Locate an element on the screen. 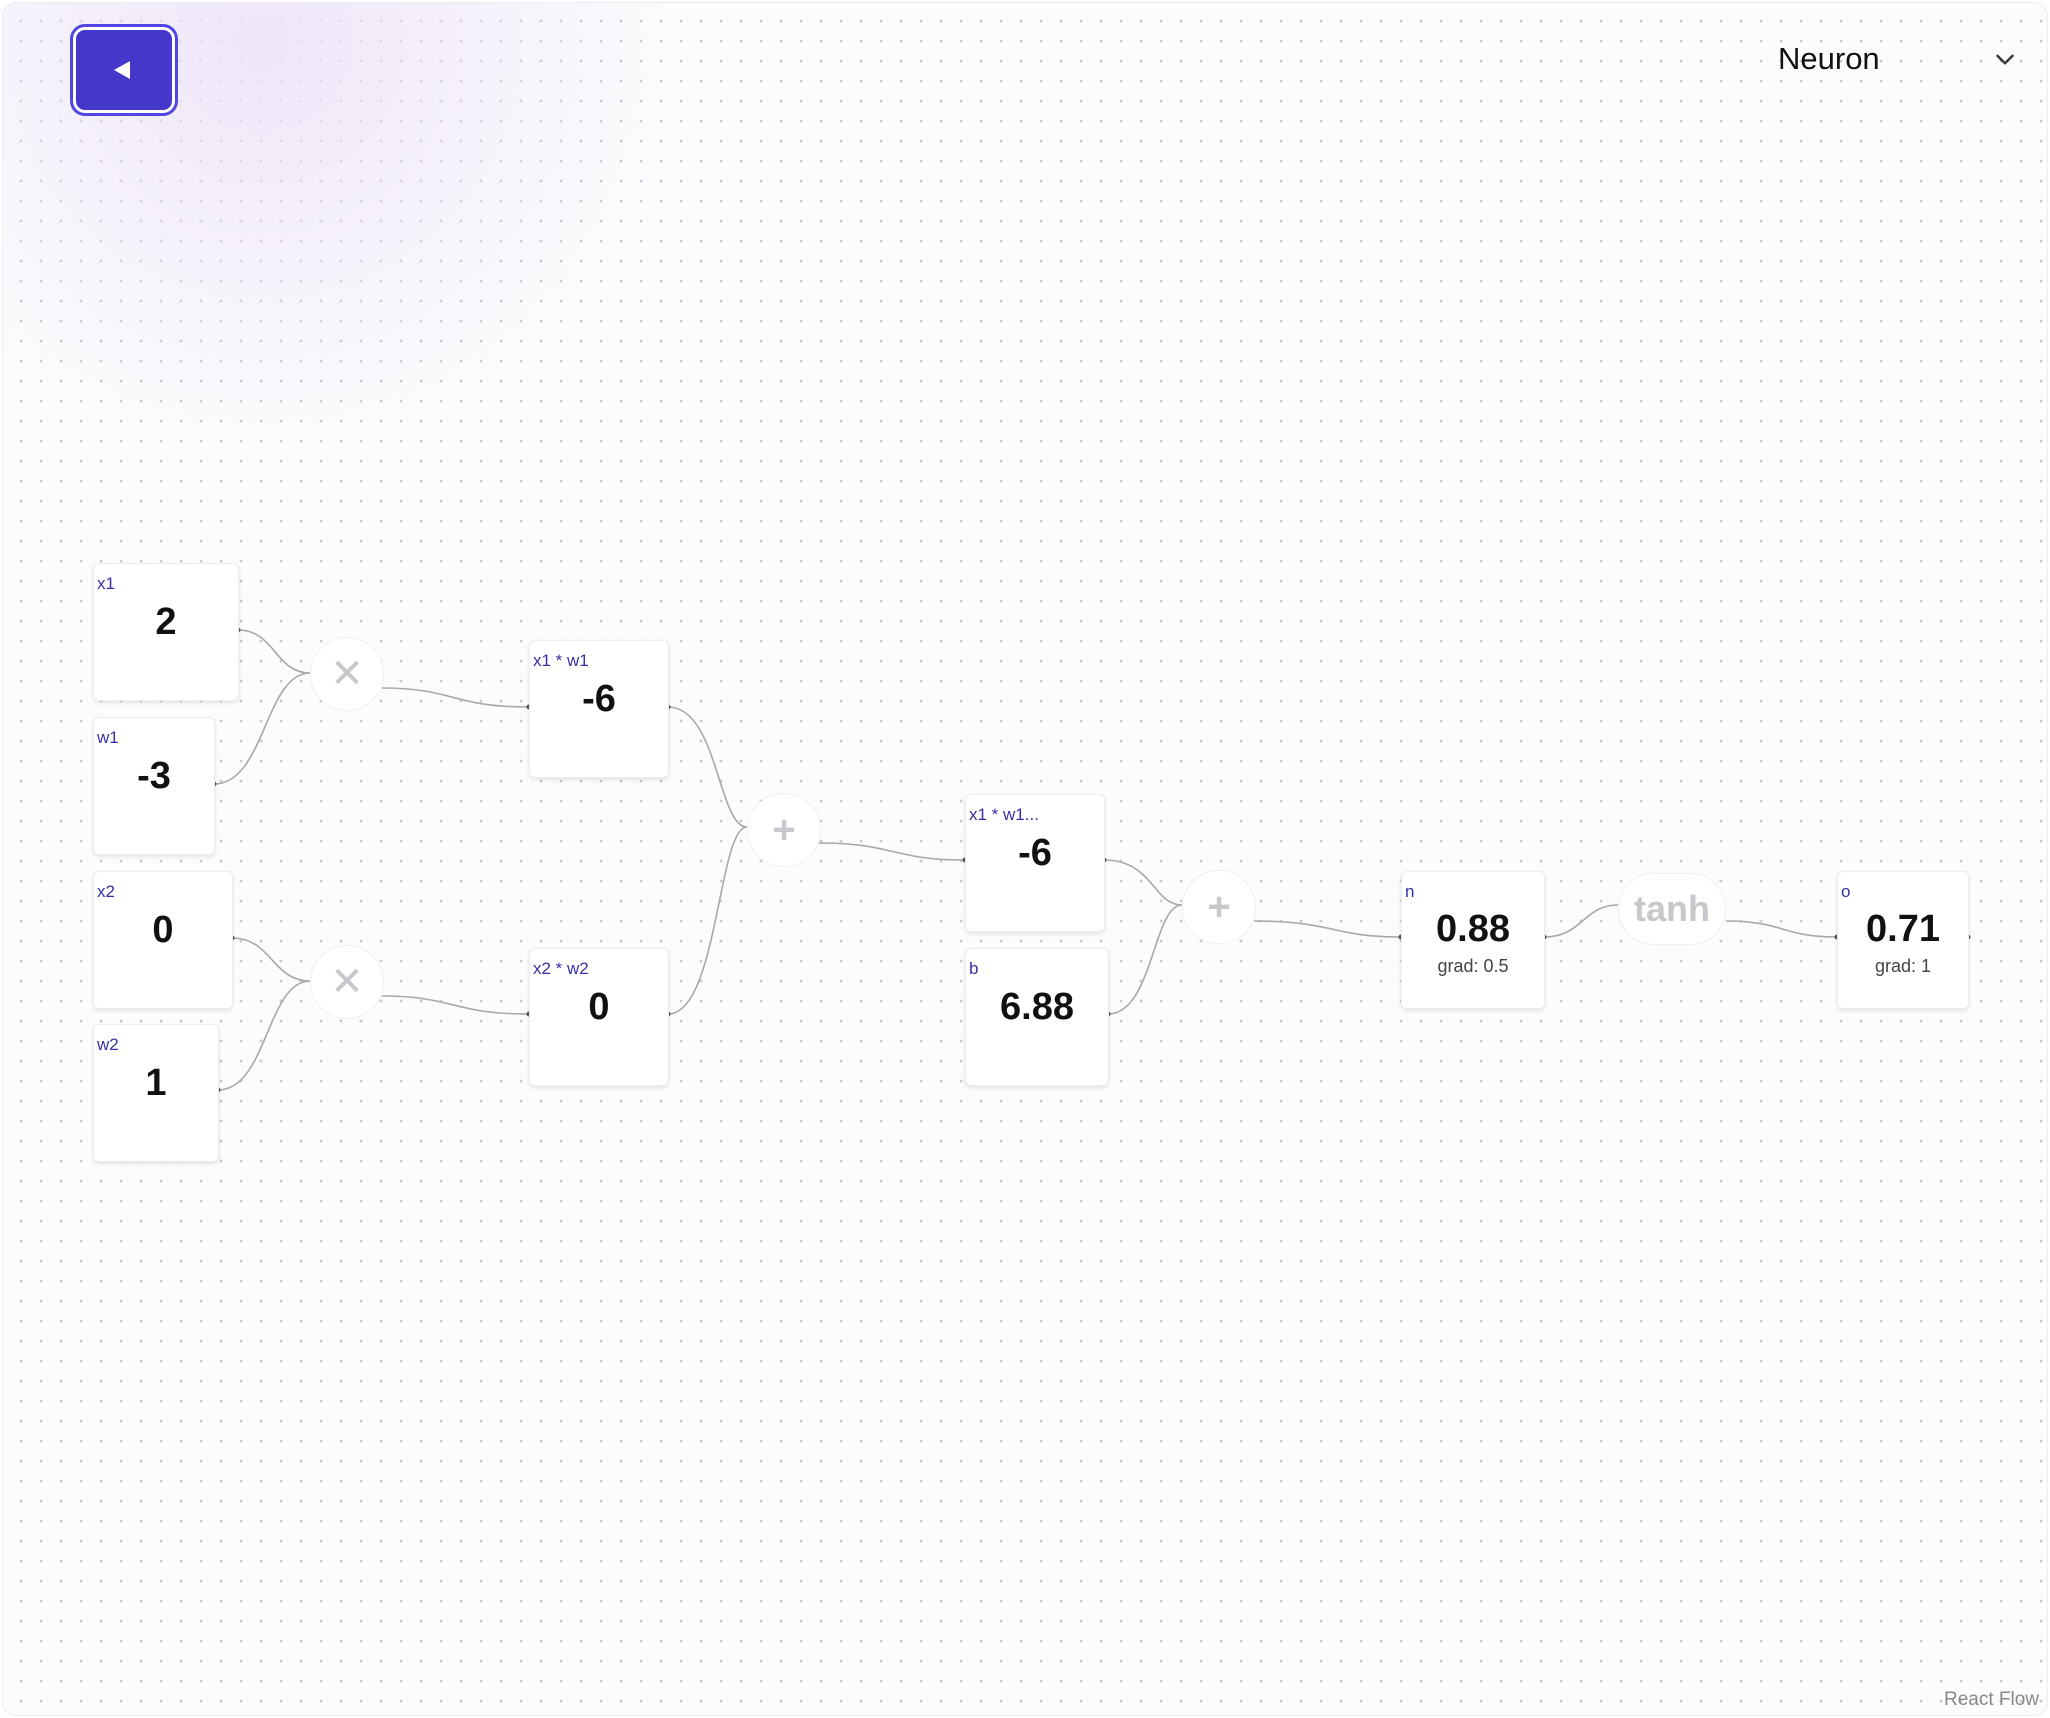 The image size is (2050, 1718). node-x2: x2 0 is located at coordinates (163, 940).